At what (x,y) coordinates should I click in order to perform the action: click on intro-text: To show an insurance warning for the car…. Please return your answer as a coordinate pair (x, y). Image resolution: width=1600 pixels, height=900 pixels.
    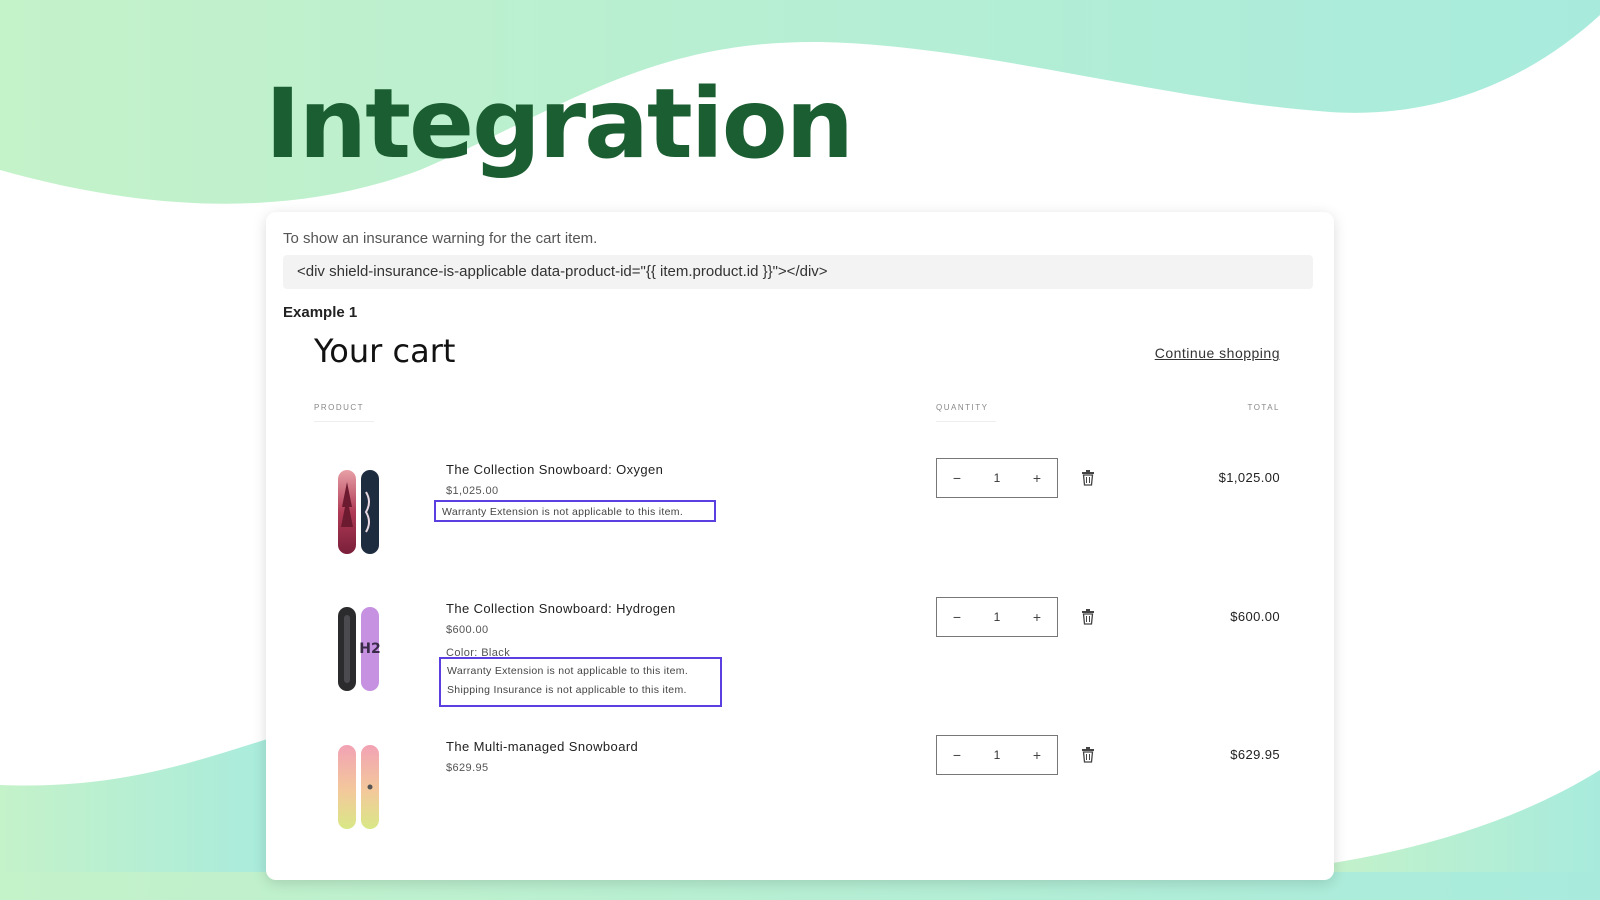
    Looking at the image, I should click on (440, 238).